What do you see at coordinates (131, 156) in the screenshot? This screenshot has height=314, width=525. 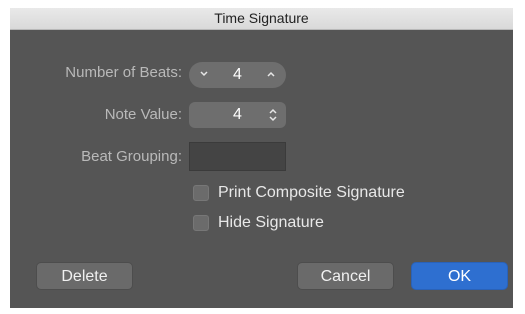 I see `beat-grouping-label: Beat Grouping:` at bounding box center [131, 156].